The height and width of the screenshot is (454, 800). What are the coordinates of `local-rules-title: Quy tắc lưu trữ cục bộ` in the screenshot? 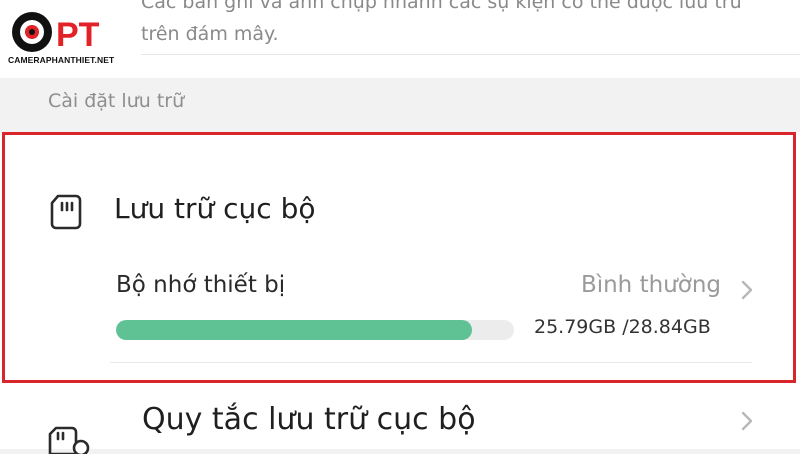 It's located at (309, 419).